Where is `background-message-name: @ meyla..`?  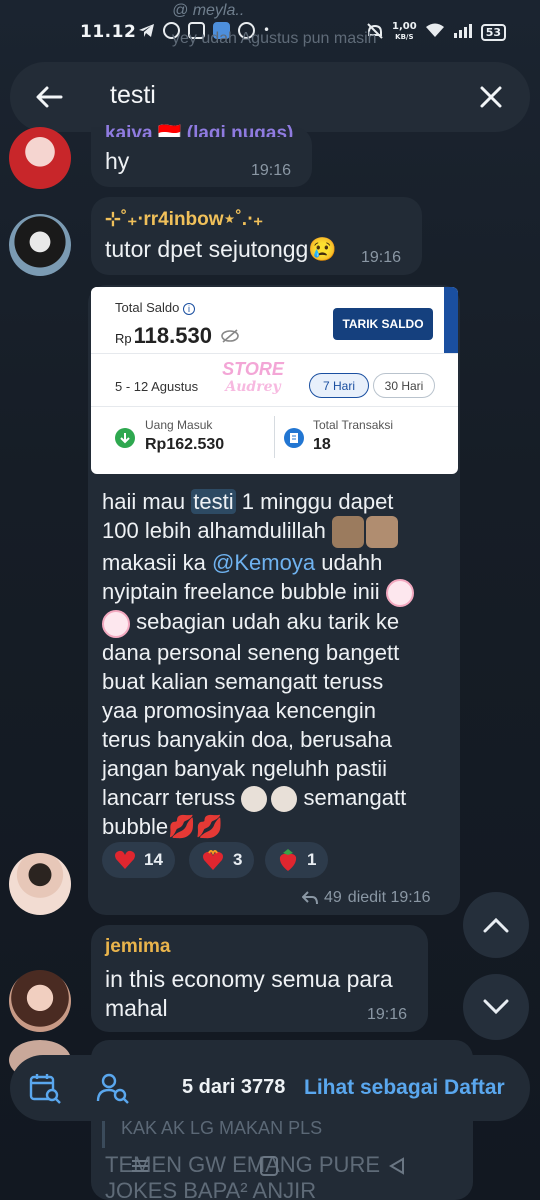
background-message-name: @ meyla.. is located at coordinates (208, 10).